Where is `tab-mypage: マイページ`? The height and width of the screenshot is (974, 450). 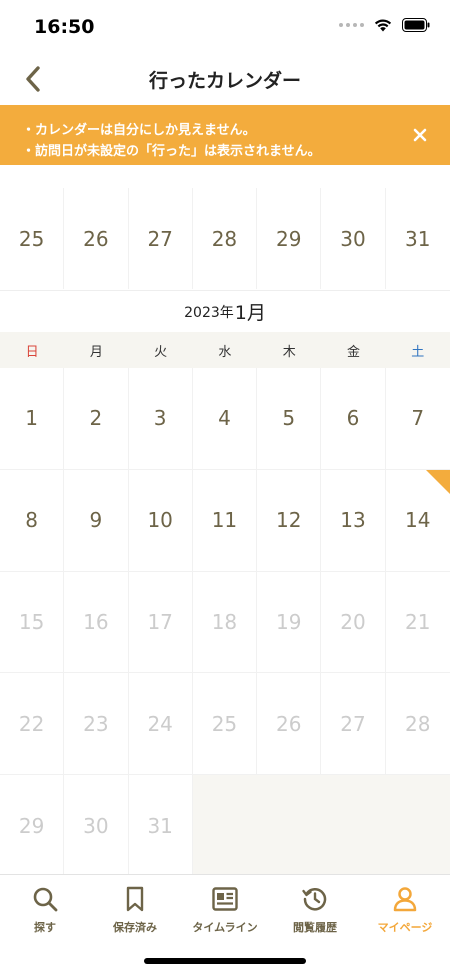 tab-mypage: マイページ is located at coordinates (405, 924).